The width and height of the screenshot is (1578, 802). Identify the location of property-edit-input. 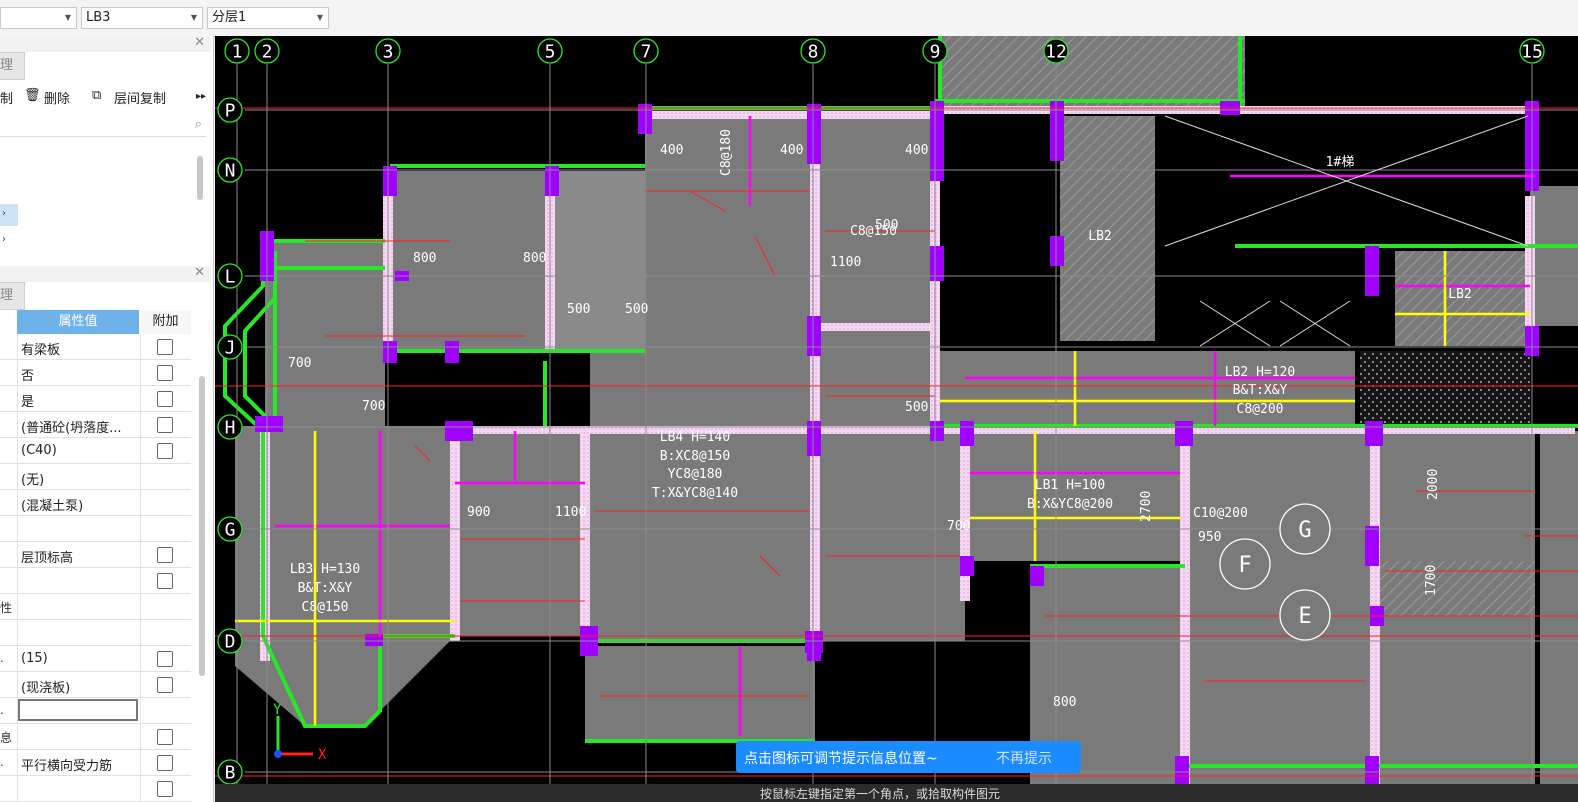
(78, 710).